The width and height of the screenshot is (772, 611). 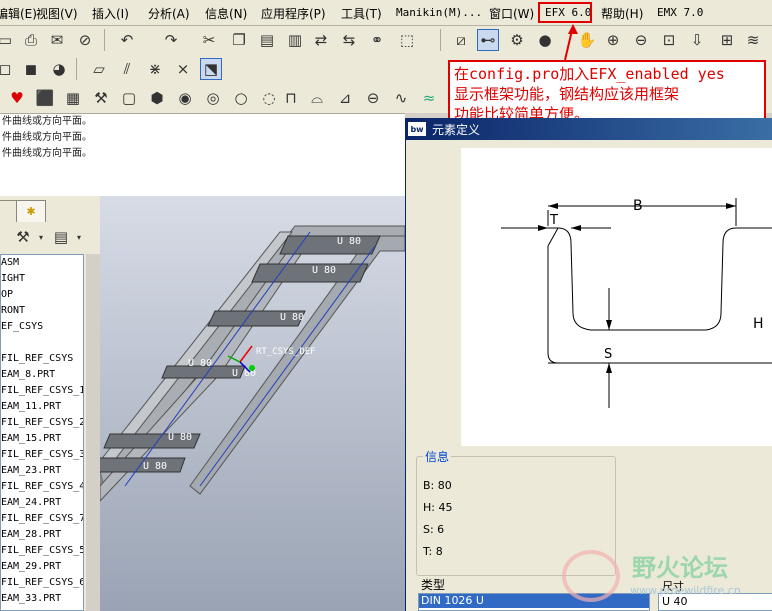 What do you see at coordinates (42, 407) in the screenshot?
I see `tree-item: EAM_11.PRT` at bounding box center [42, 407].